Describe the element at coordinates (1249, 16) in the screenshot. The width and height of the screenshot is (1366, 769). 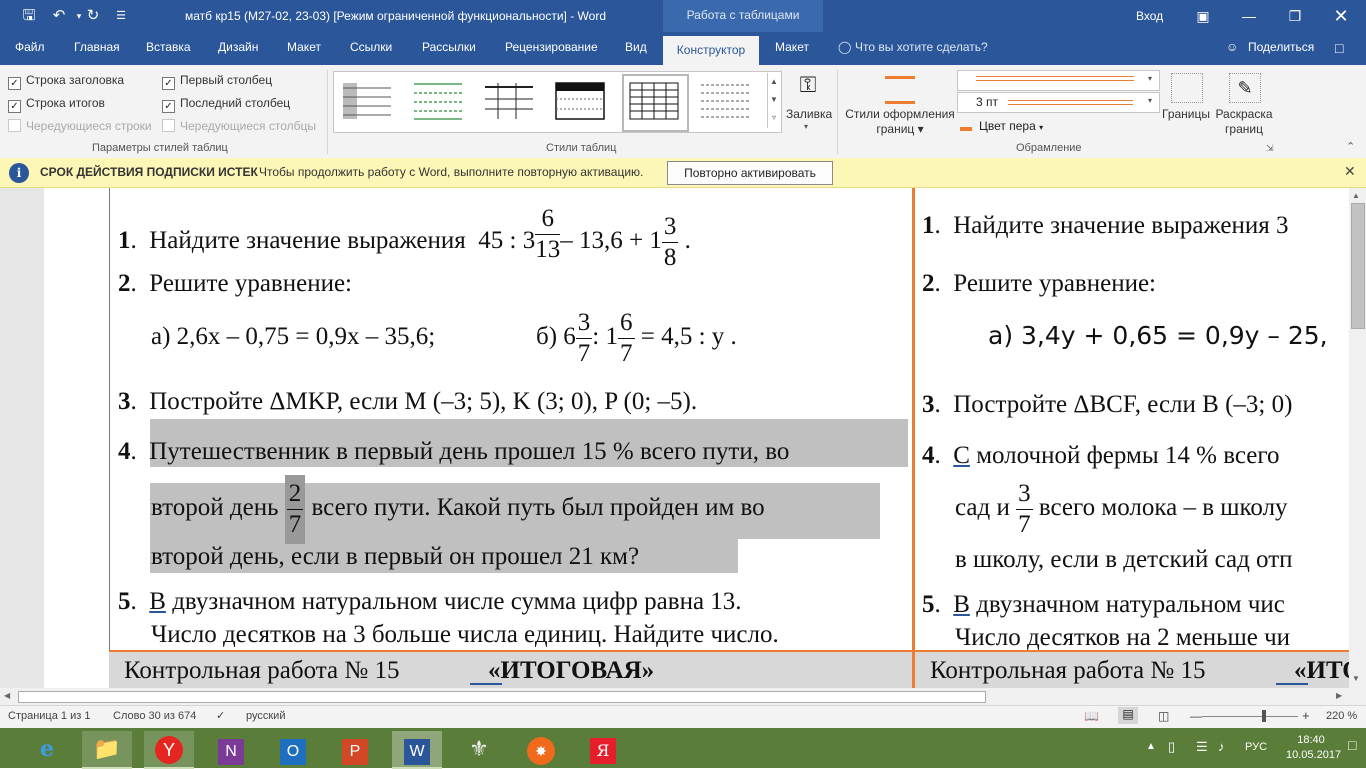
I see `minimize-button: —` at that location.